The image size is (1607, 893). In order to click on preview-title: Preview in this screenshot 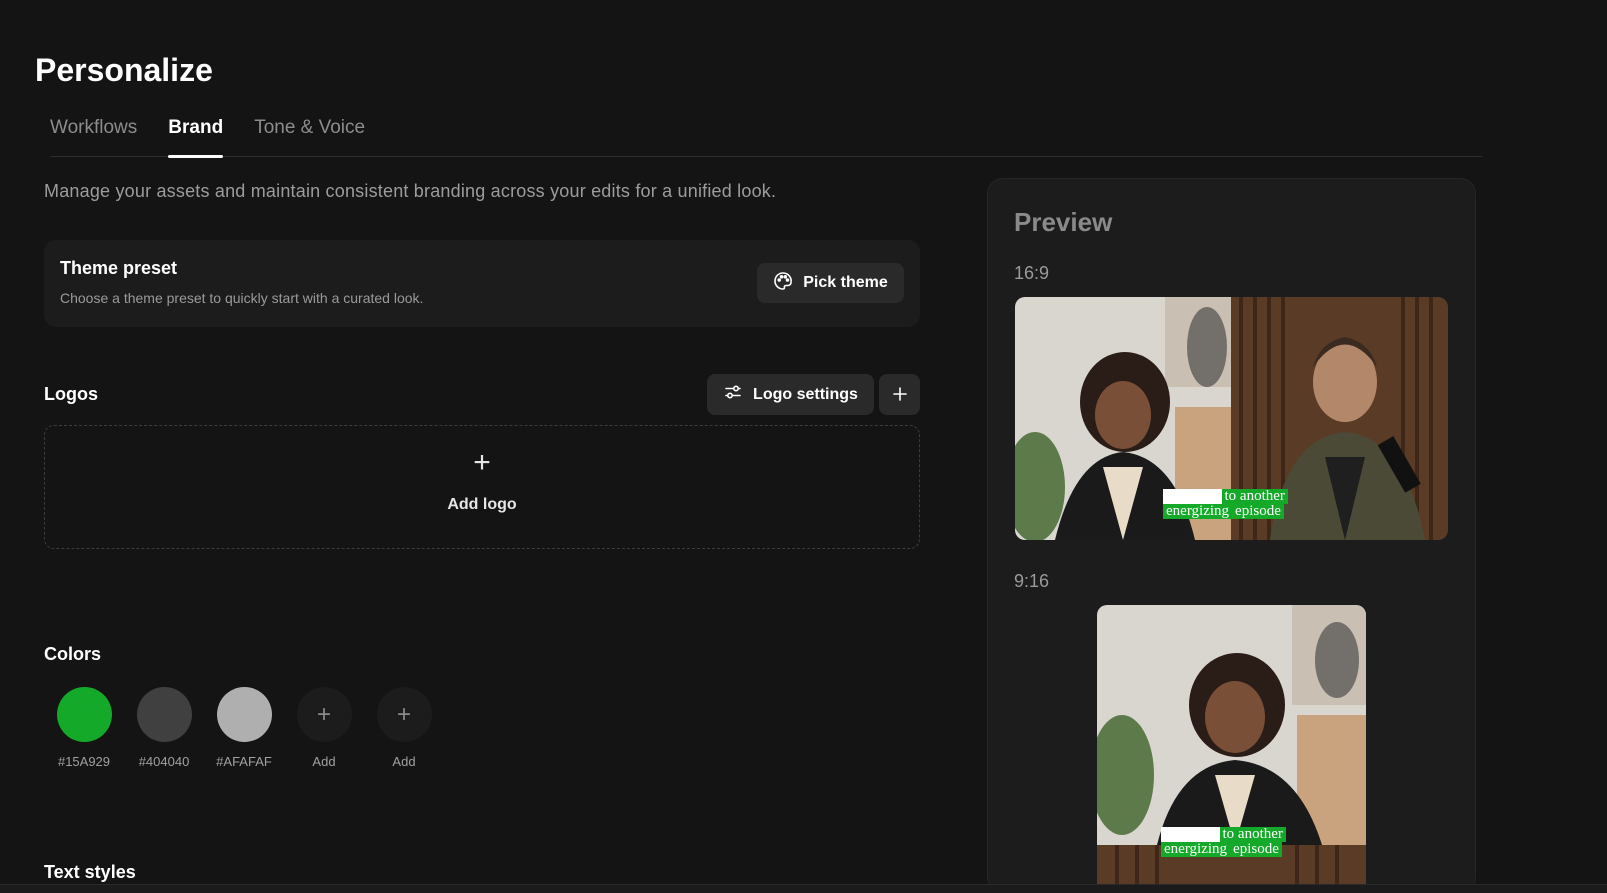, I will do `click(1063, 222)`.